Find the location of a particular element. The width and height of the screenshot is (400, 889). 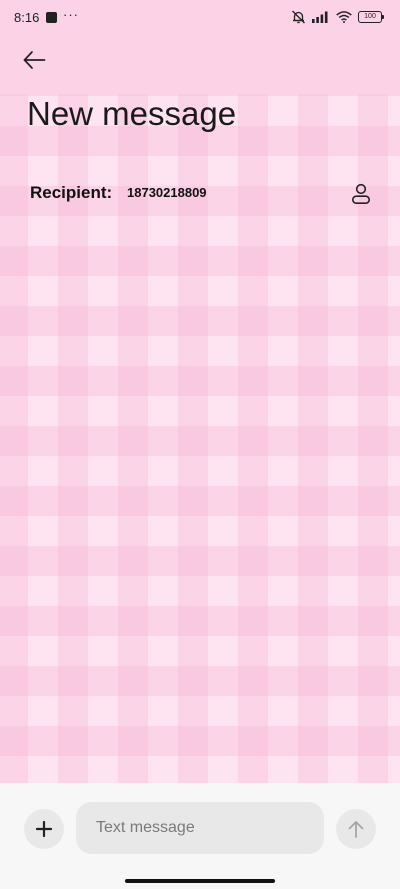

status-icons: 100 is located at coordinates (337, 17).